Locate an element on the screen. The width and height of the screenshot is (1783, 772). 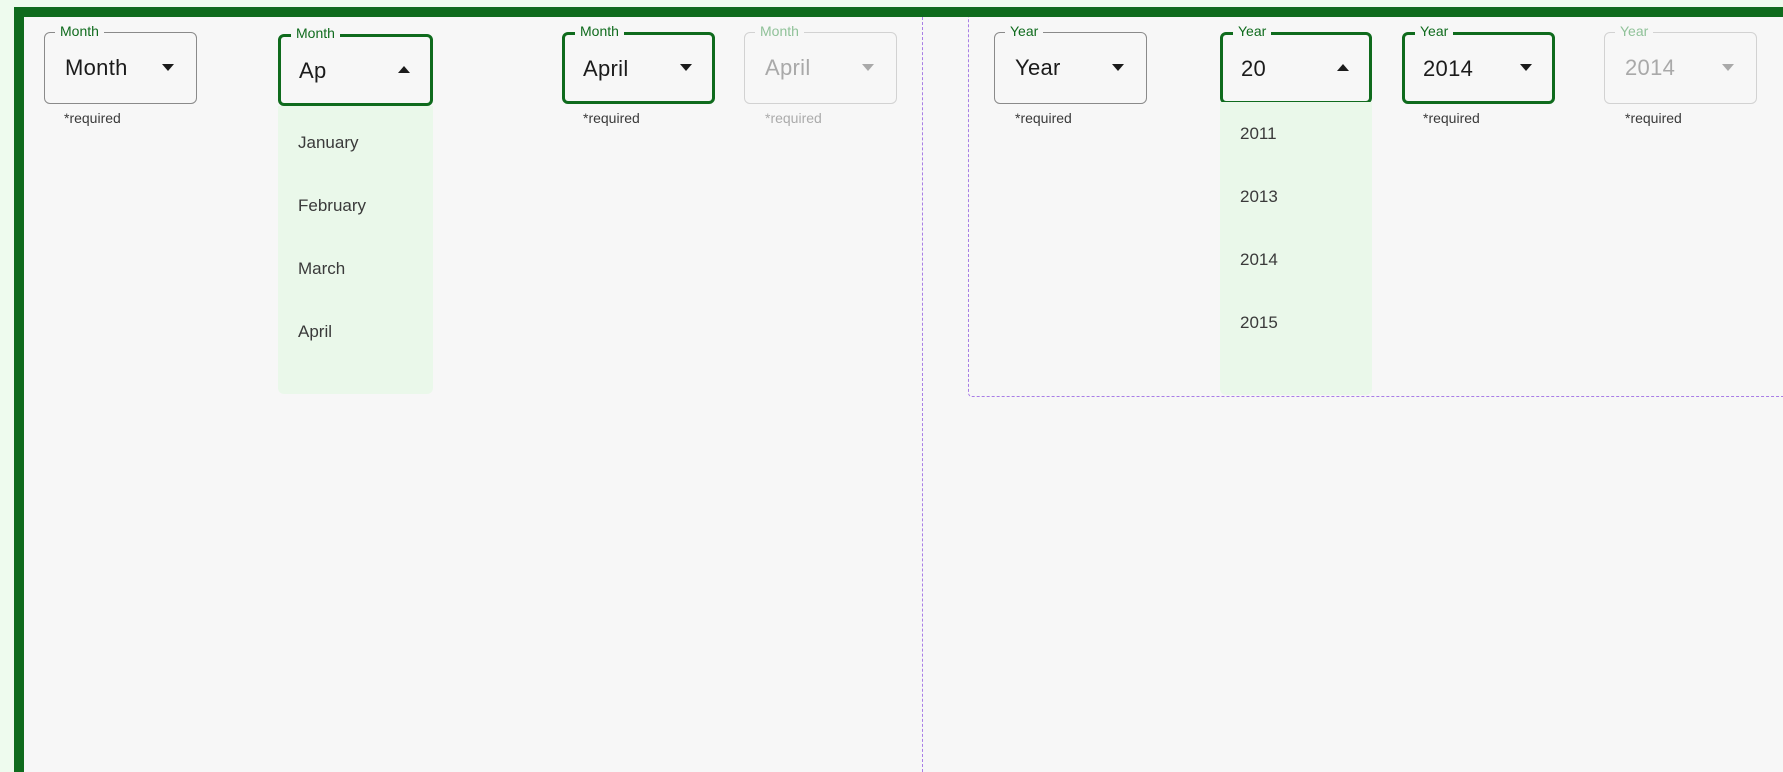
month-option-april: April is located at coordinates (355, 331).